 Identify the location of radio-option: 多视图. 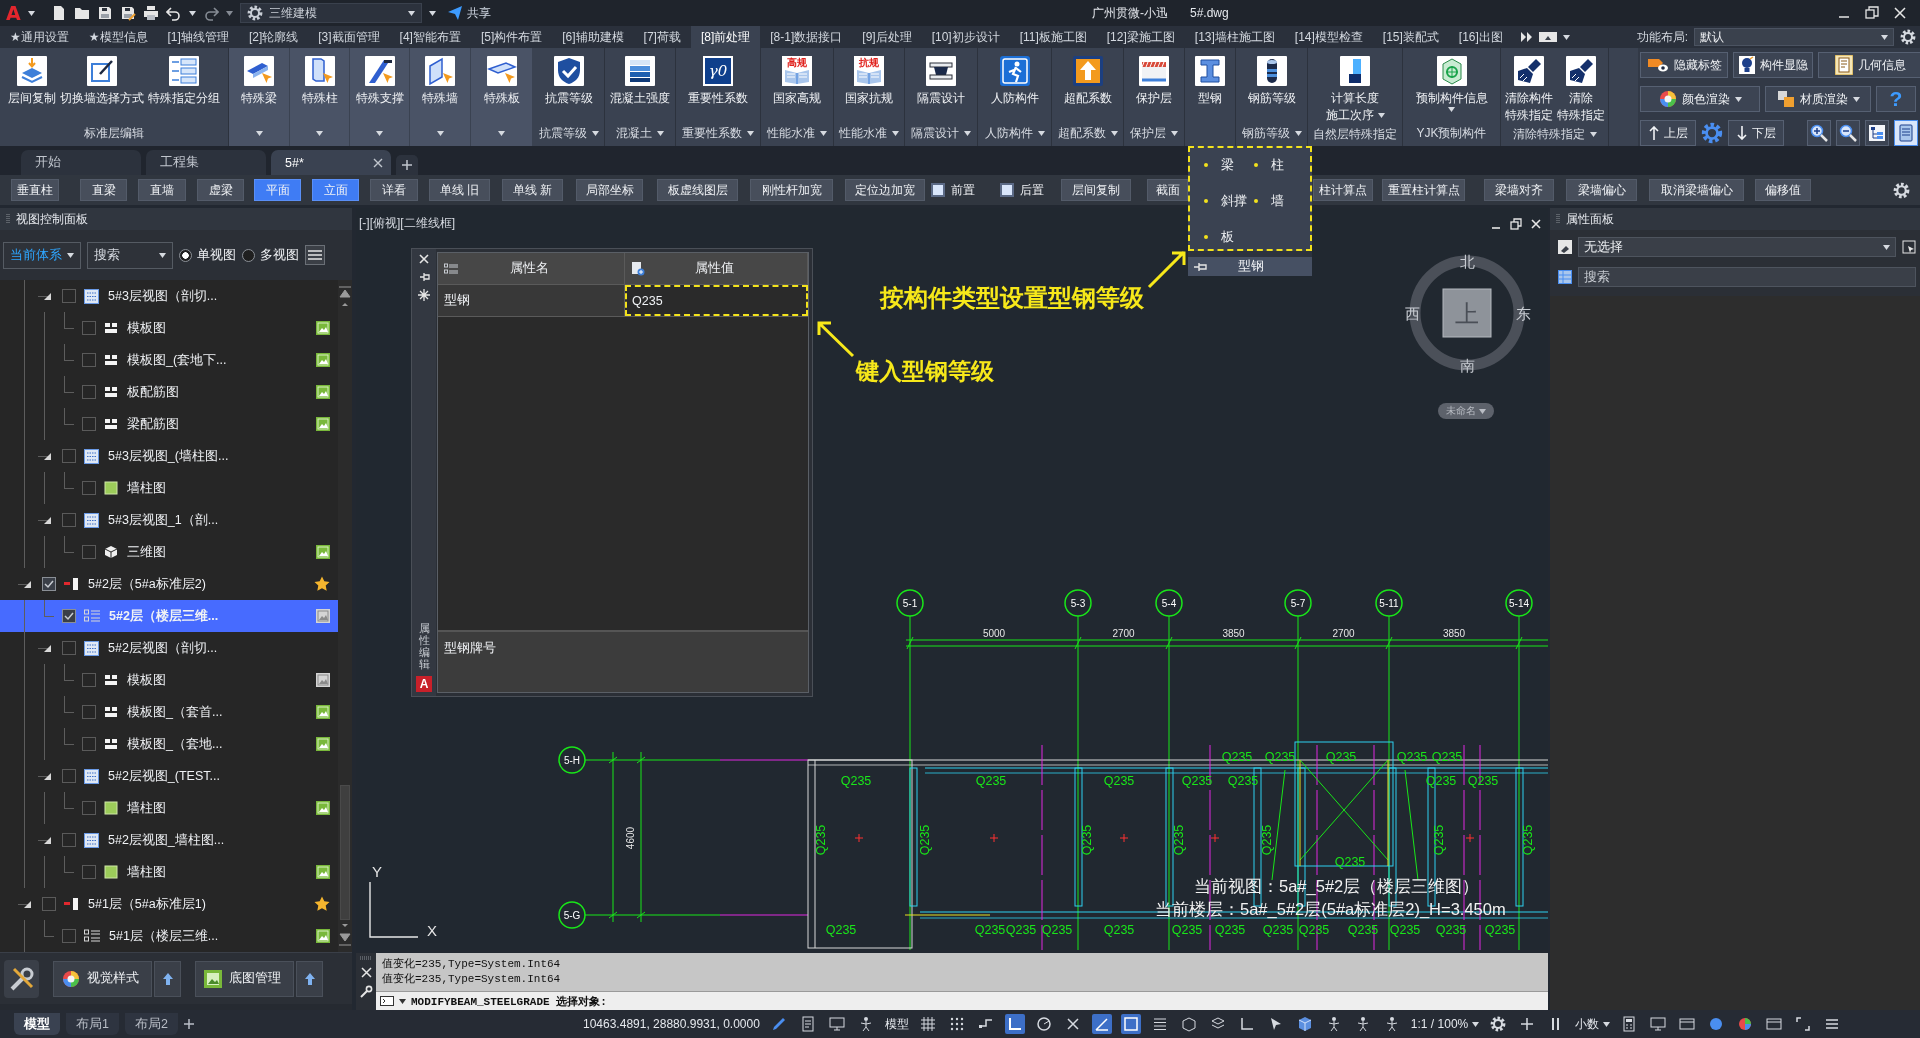
(270, 255).